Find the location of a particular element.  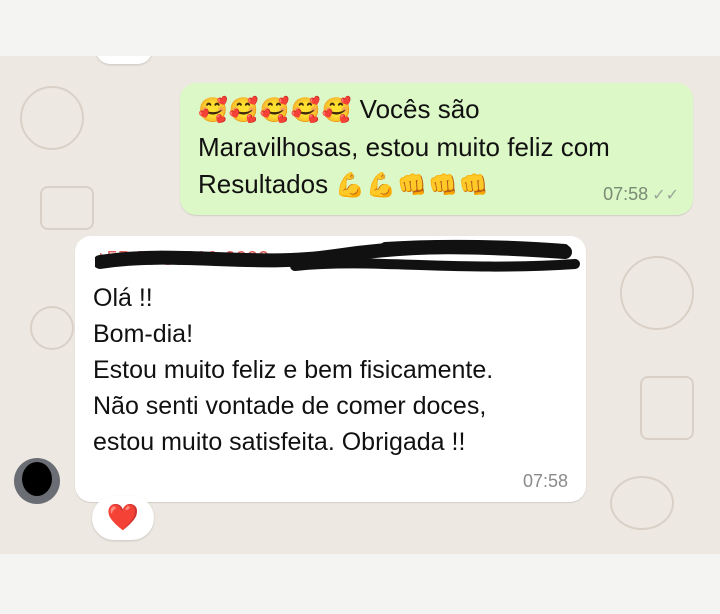

avatar is located at coordinates (37, 481).